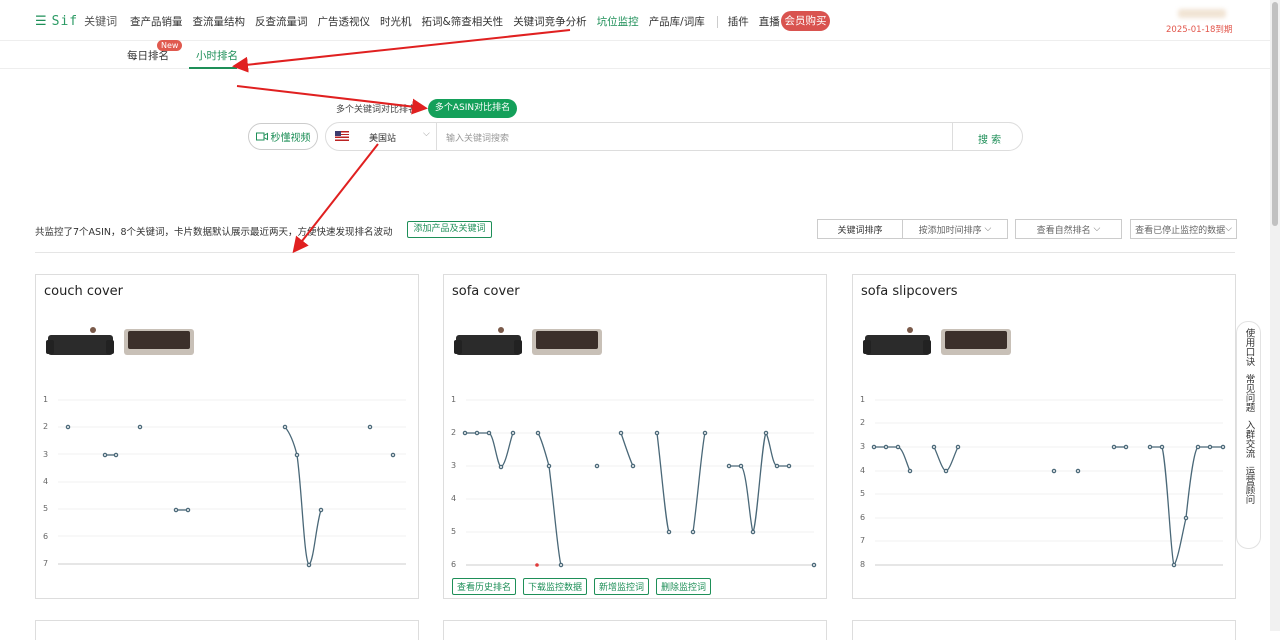 The width and height of the screenshot is (1280, 640). Describe the element at coordinates (1063, 230) in the screenshot. I see `natural-rank-label: 查看自然排名` at that location.